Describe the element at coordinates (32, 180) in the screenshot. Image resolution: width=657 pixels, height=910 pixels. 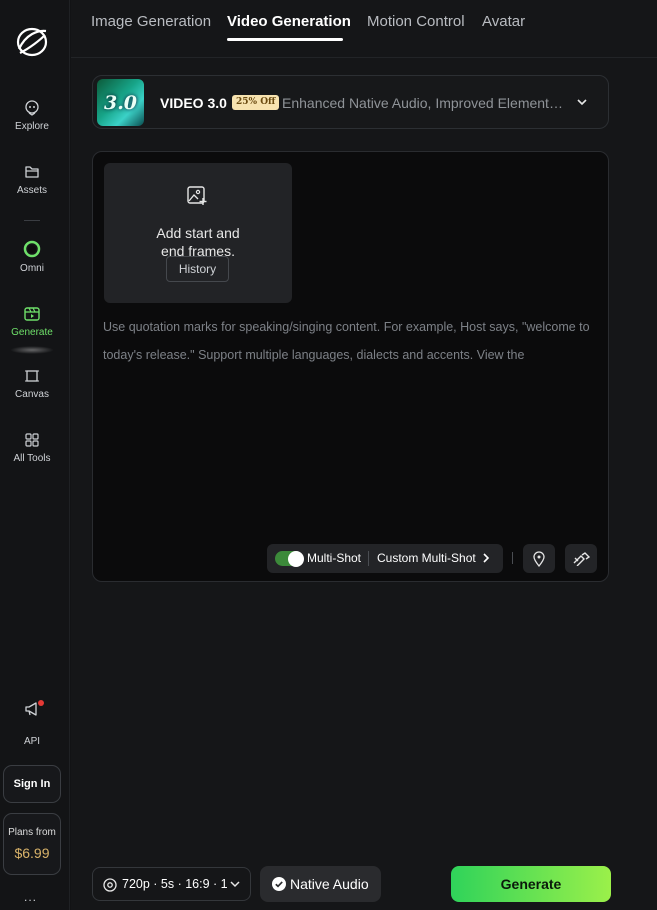
I see `sidebar-item-assets: Assets` at that location.